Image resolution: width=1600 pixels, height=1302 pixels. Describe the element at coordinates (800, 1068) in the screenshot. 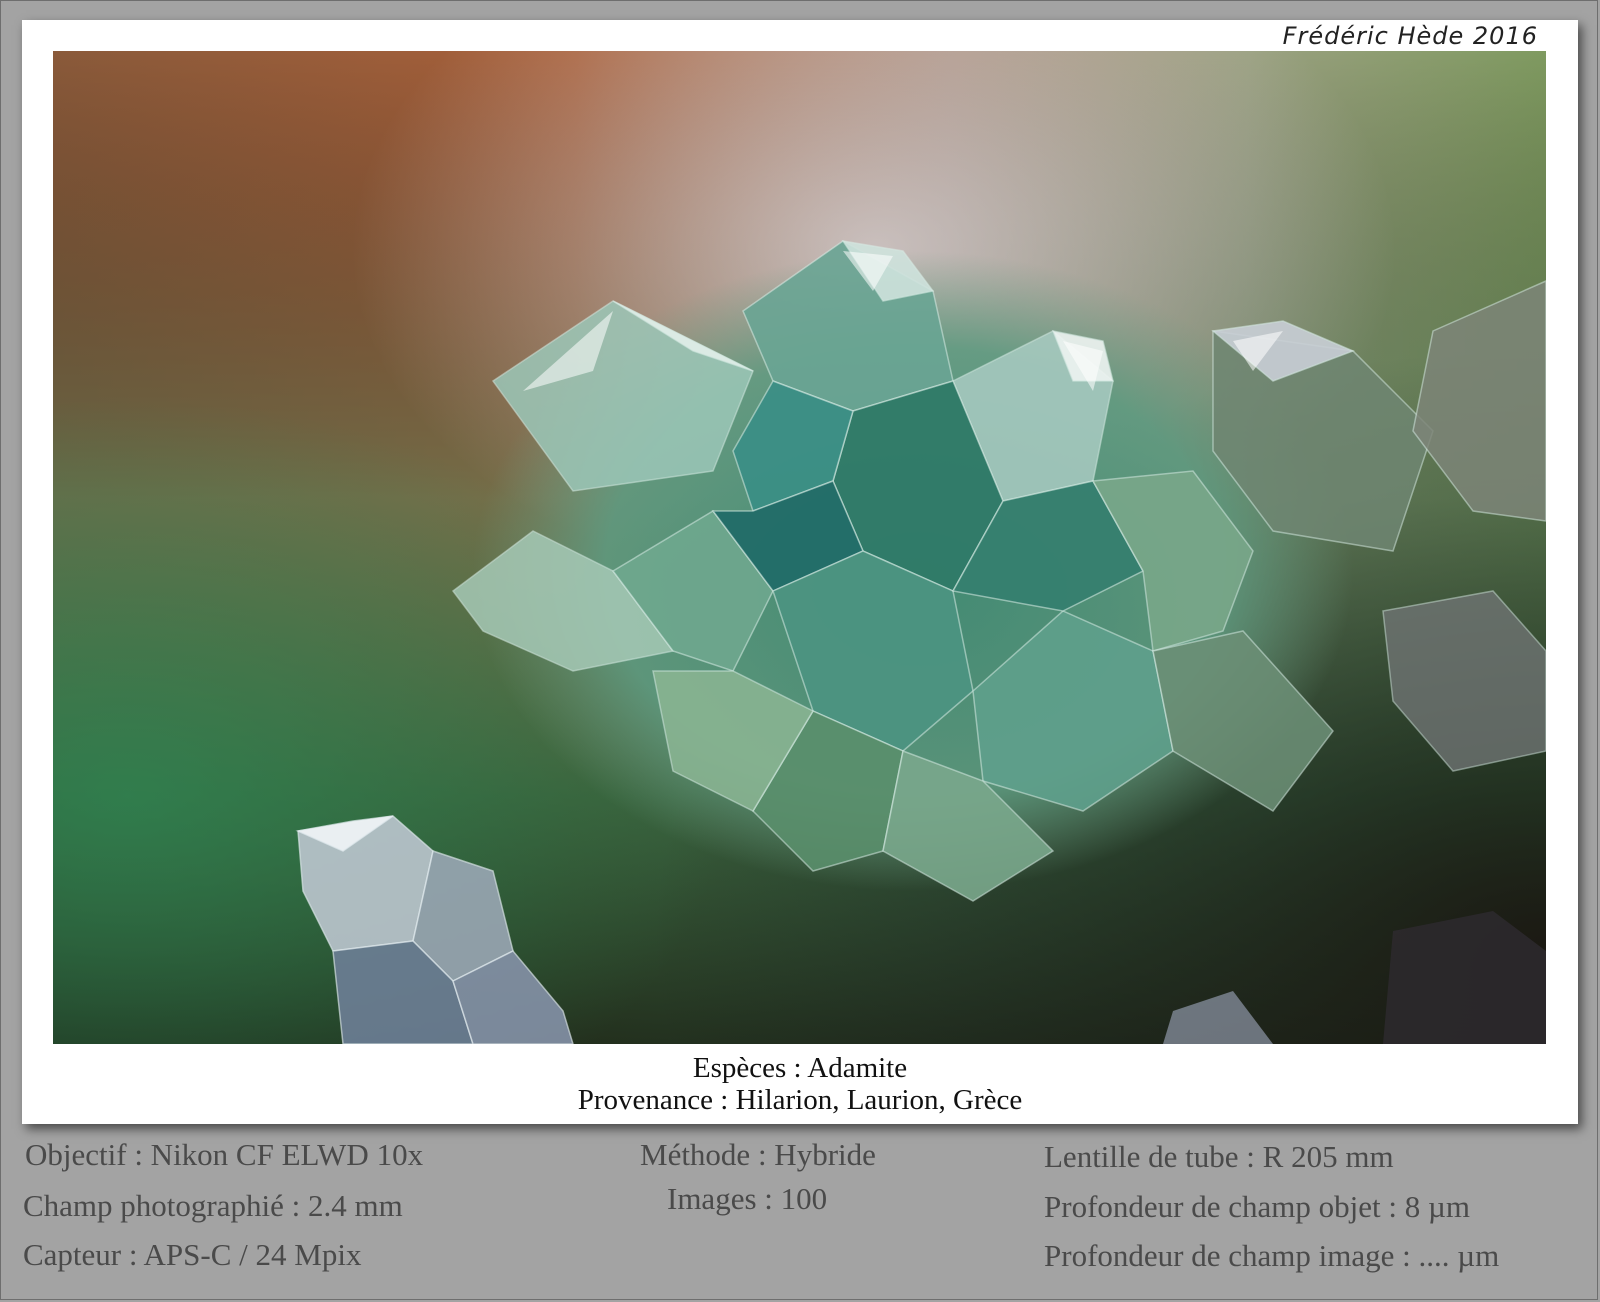

I see `species-caption: Espèces : Adamite` at that location.